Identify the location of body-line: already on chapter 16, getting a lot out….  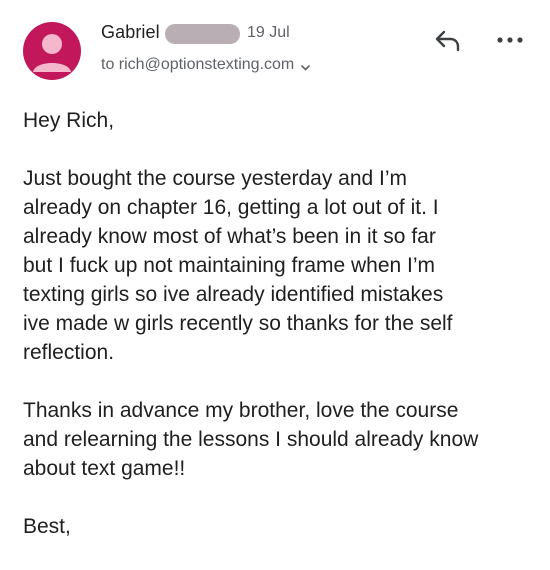
(231, 207).